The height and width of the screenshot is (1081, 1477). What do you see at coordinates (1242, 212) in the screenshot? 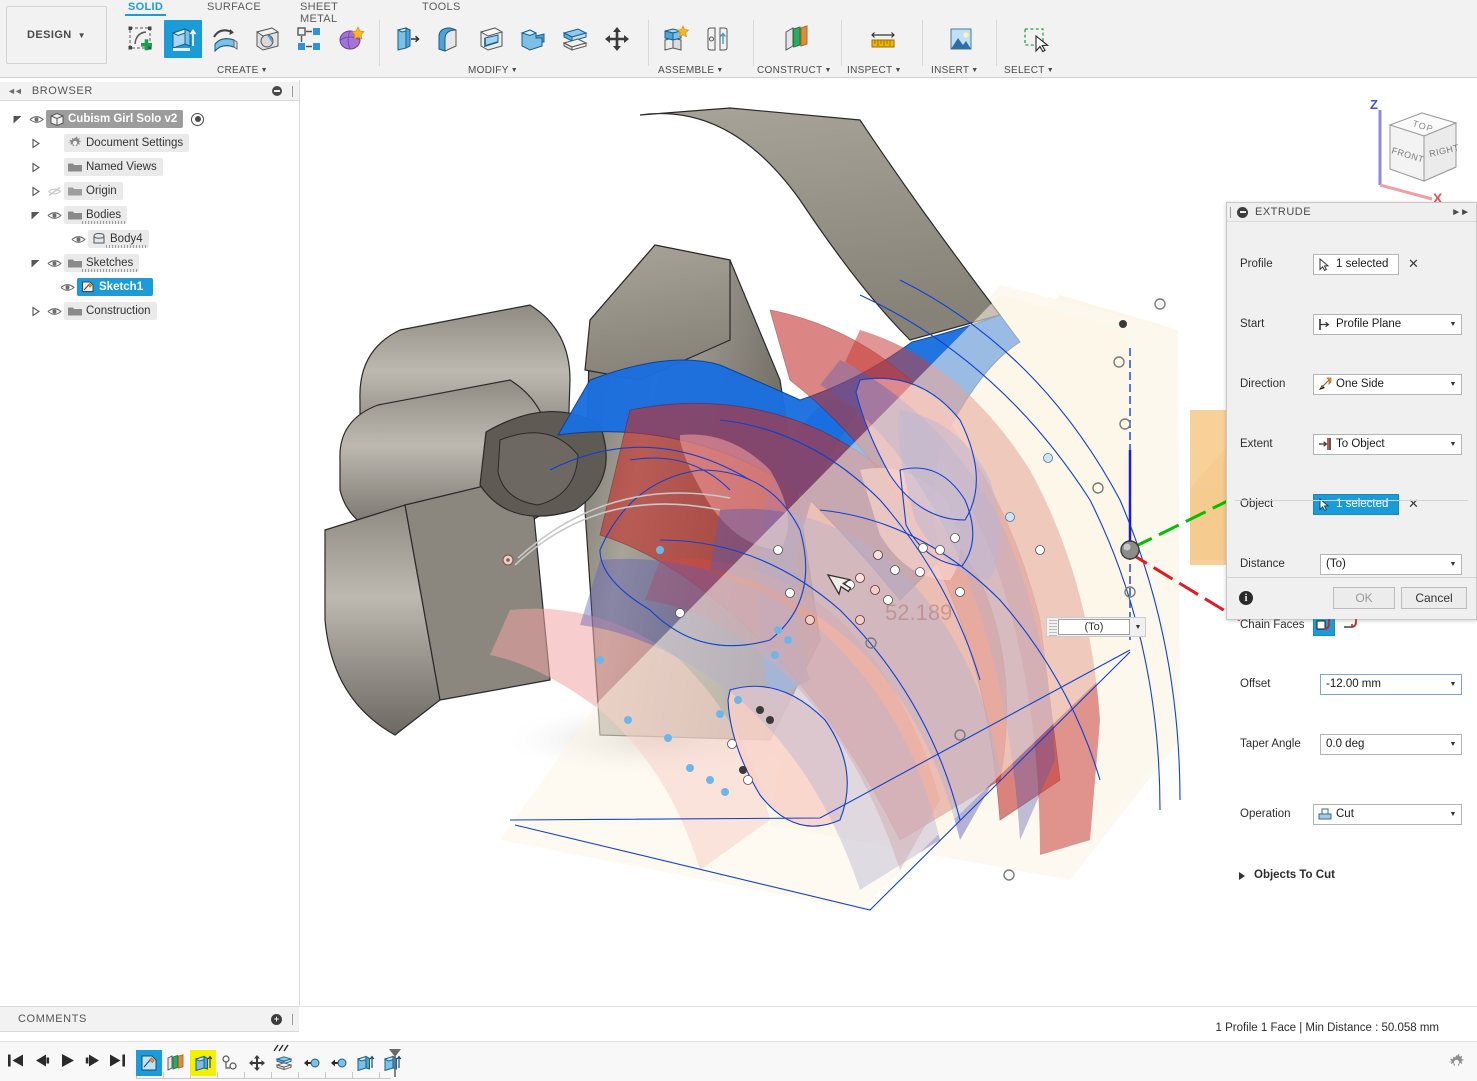
I see `minimize-icon` at bounding box center [1242, 212].